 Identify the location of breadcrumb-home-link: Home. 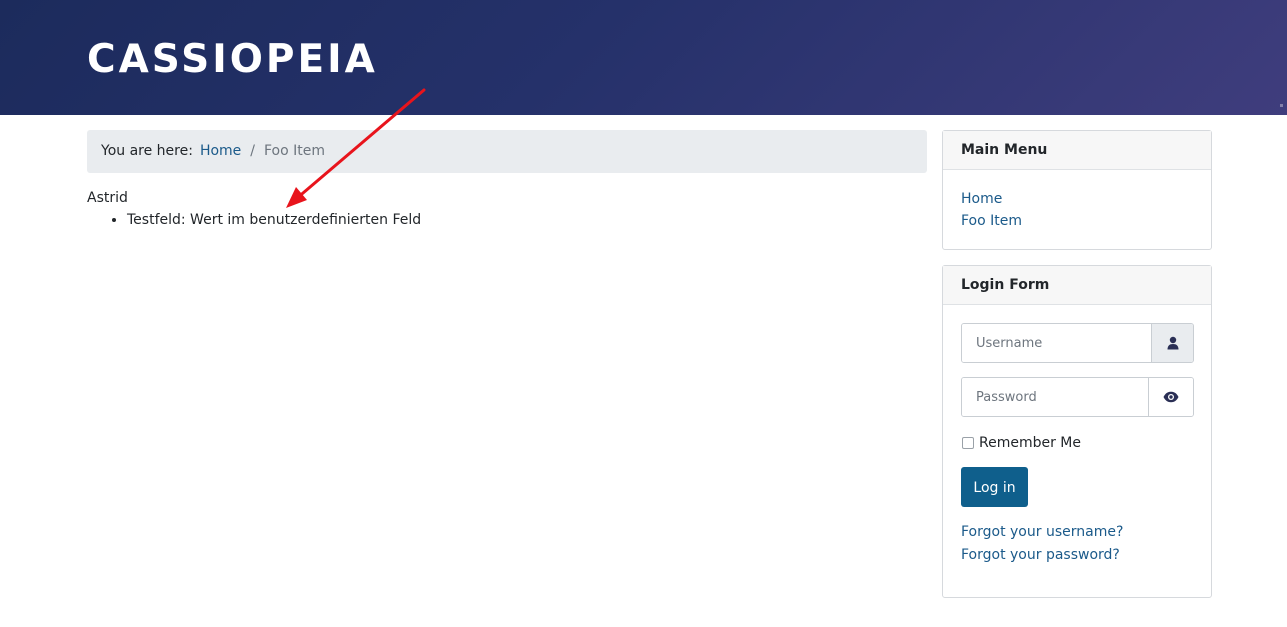
(220, 151).